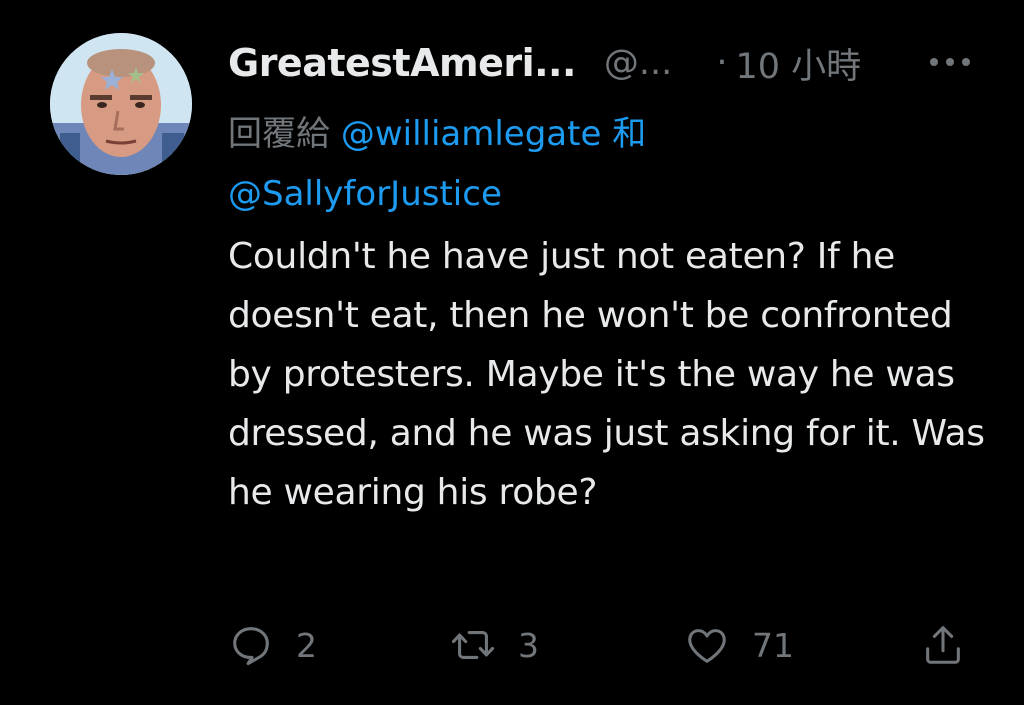  Describe the element at coordinates (272, 645) in the screenshot. I see `reply-button: 2` at that location.